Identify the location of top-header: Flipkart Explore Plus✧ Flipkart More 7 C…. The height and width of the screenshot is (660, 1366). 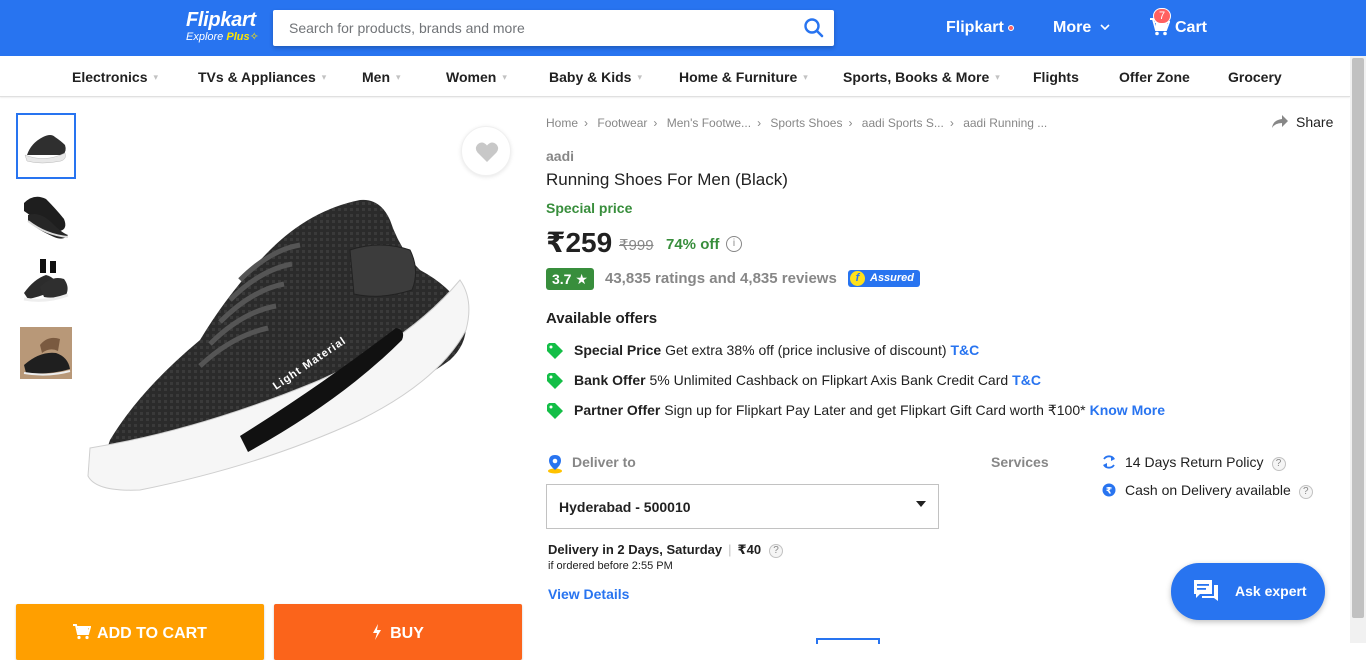
(683, 28).